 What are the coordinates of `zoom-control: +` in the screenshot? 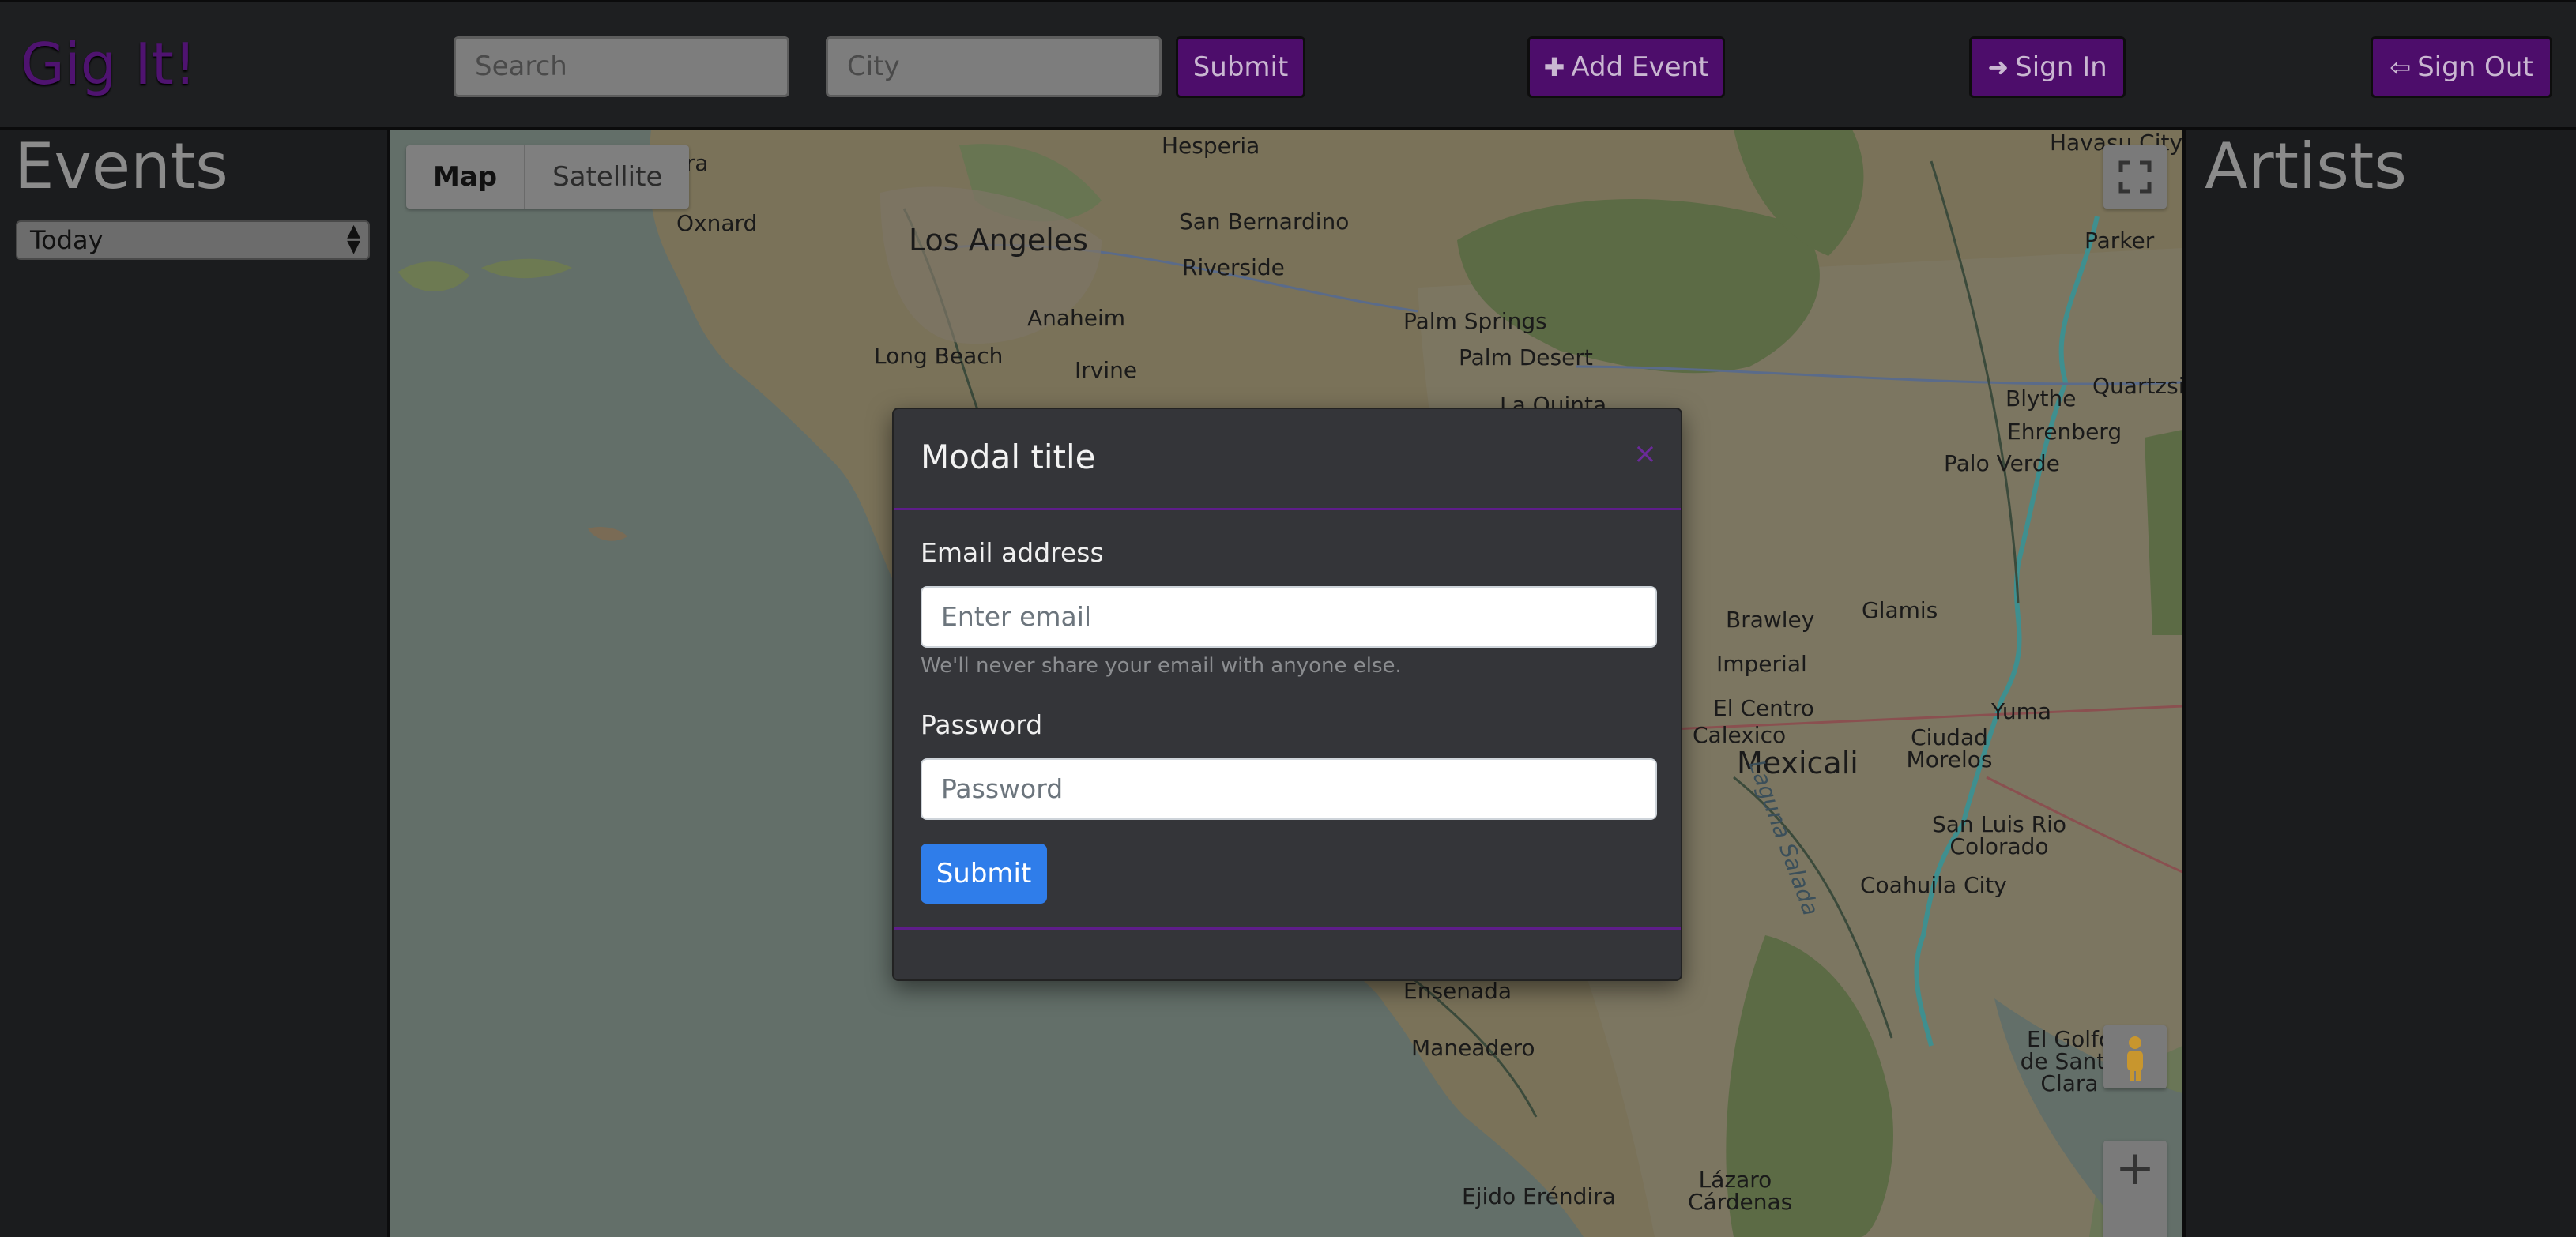 It's located at (2135, 1189).